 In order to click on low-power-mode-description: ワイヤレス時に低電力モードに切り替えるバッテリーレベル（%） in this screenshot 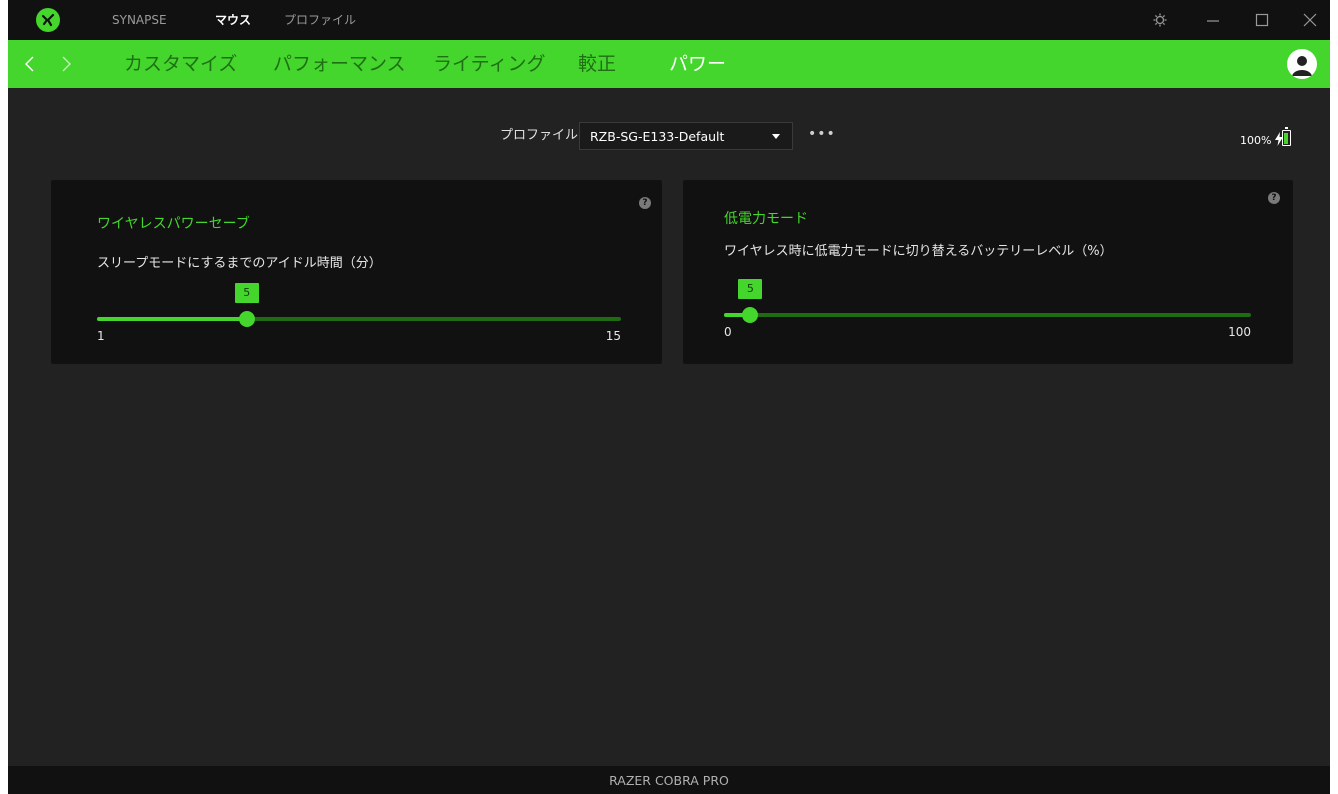, I will do `click(918, 251)`.